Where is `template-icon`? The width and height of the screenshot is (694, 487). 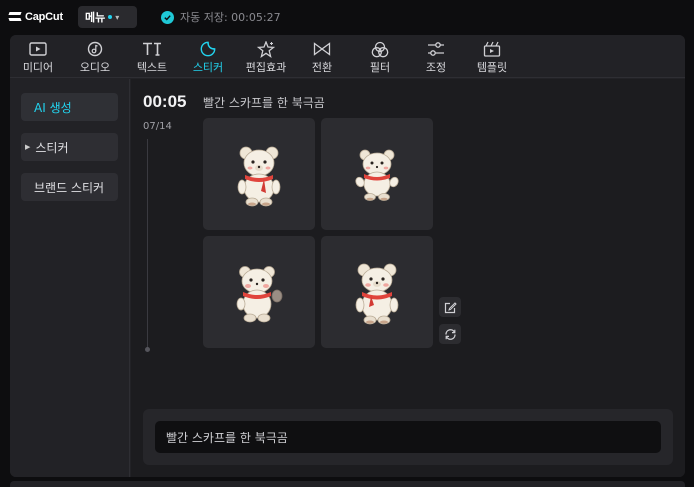
template-icon is located at coordinates (492, 49).